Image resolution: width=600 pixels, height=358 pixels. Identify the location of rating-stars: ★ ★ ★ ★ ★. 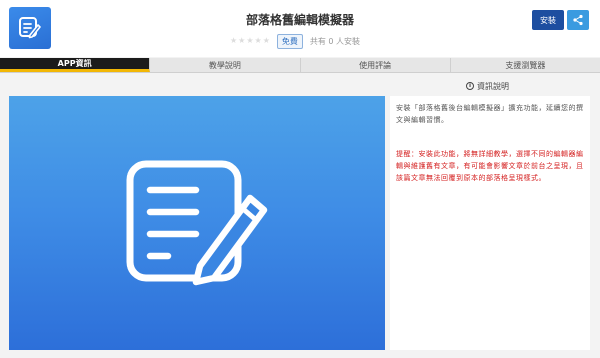
(250, 41).